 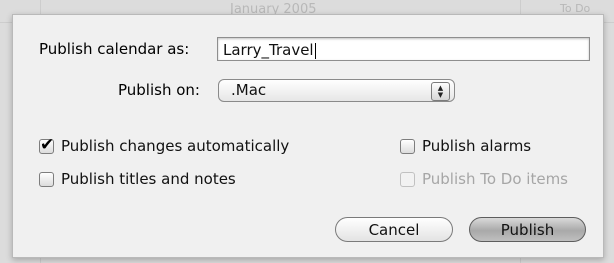 What do you see at coordinates (249, 90) in the screenshot?
I see `publish-on-value: .Mac` at bounding box center [249, 90].